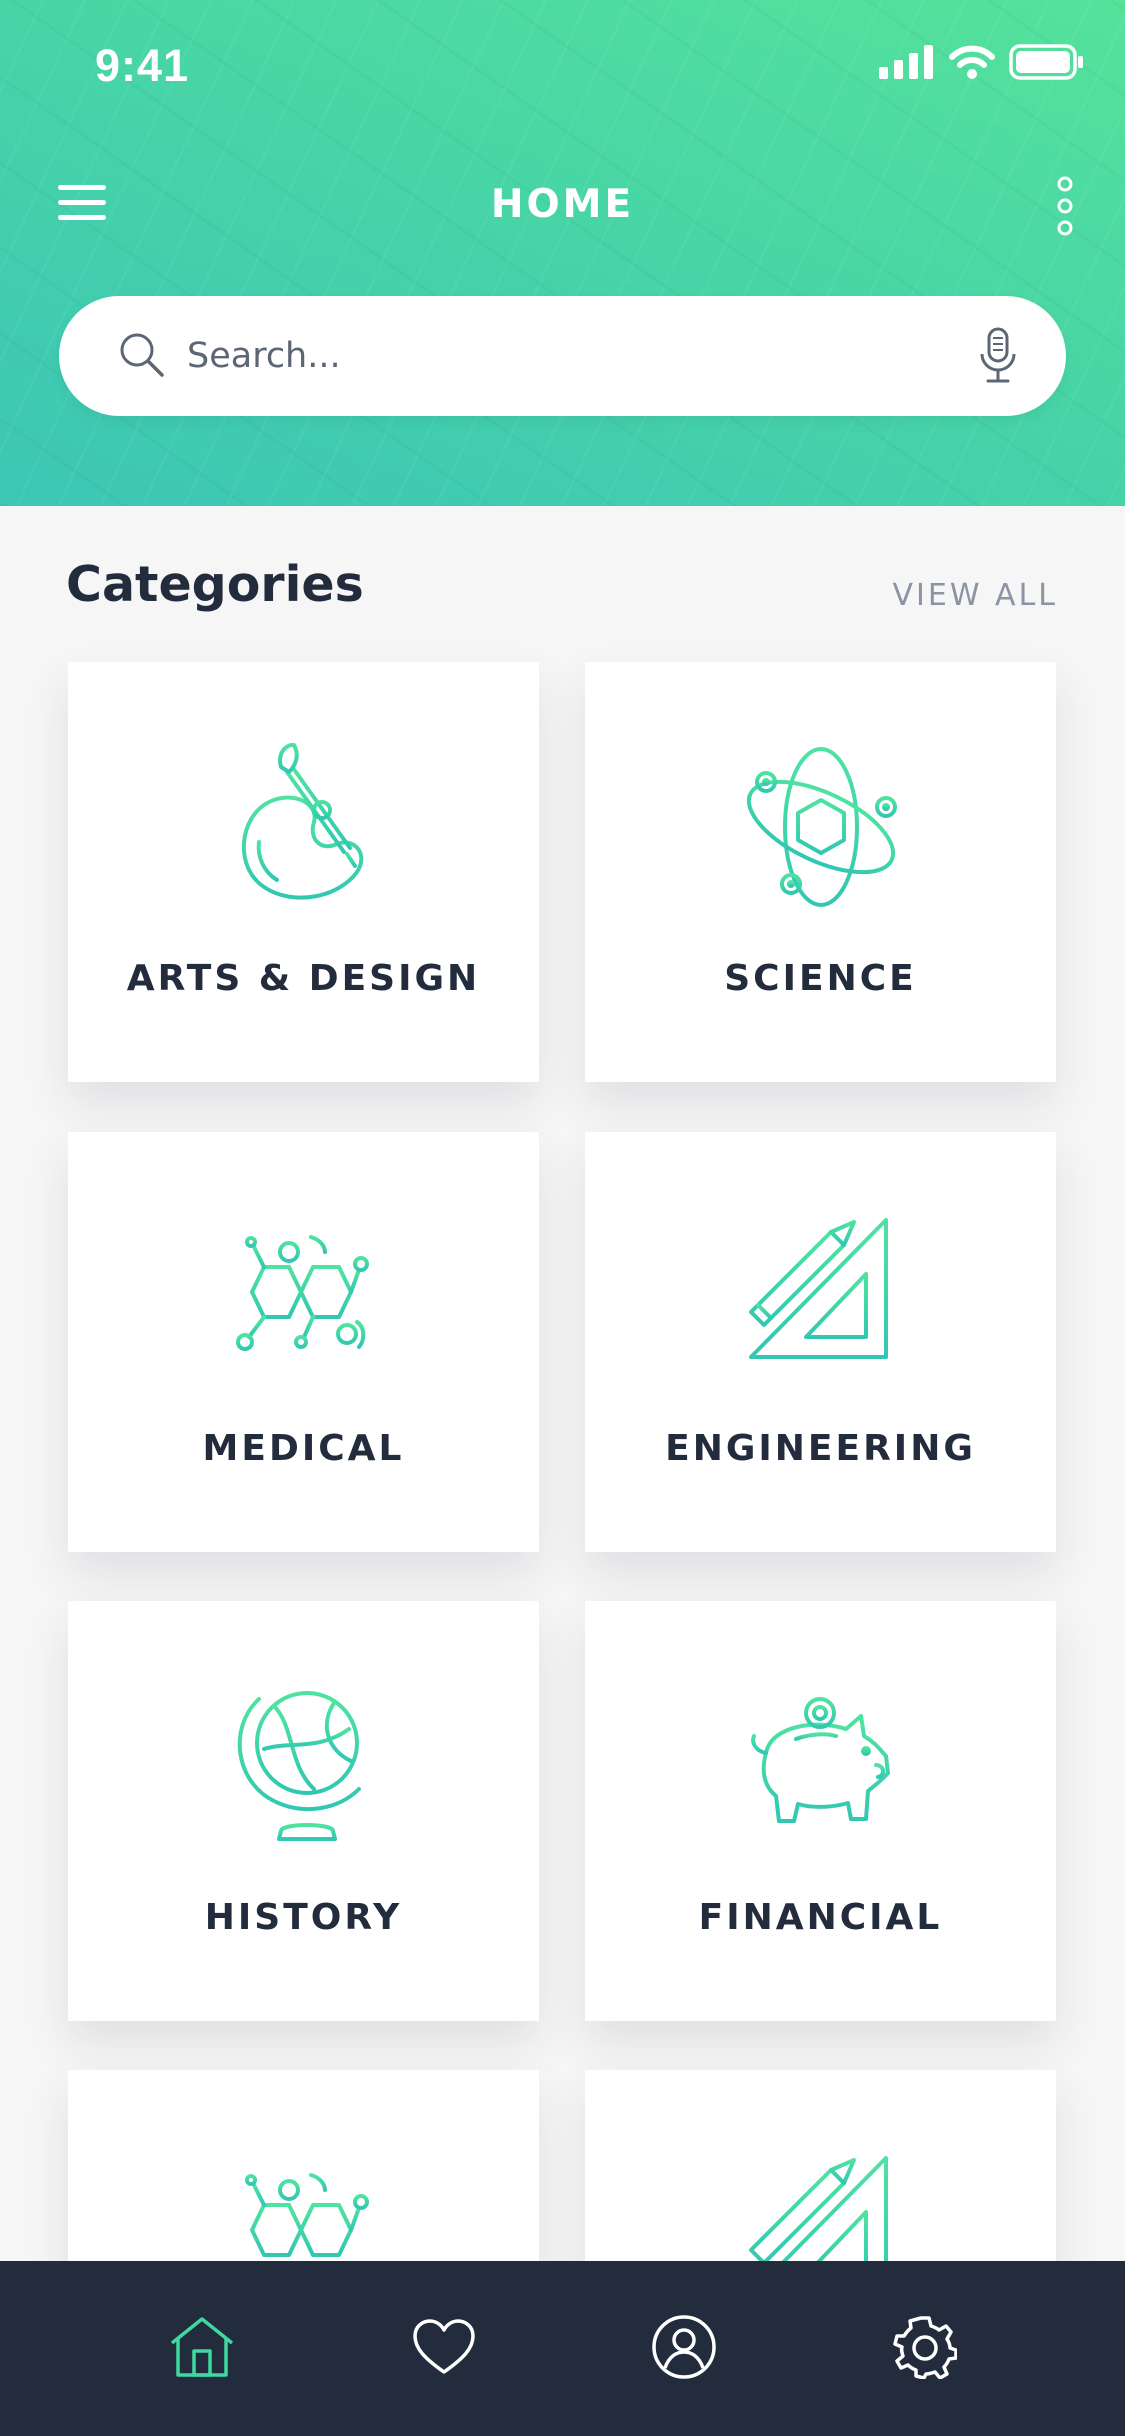  What do you see at coordinates (820, 1448) in the screenshot?
I see `category-label: ENGINEERING` at bounding box center [820, 1448].